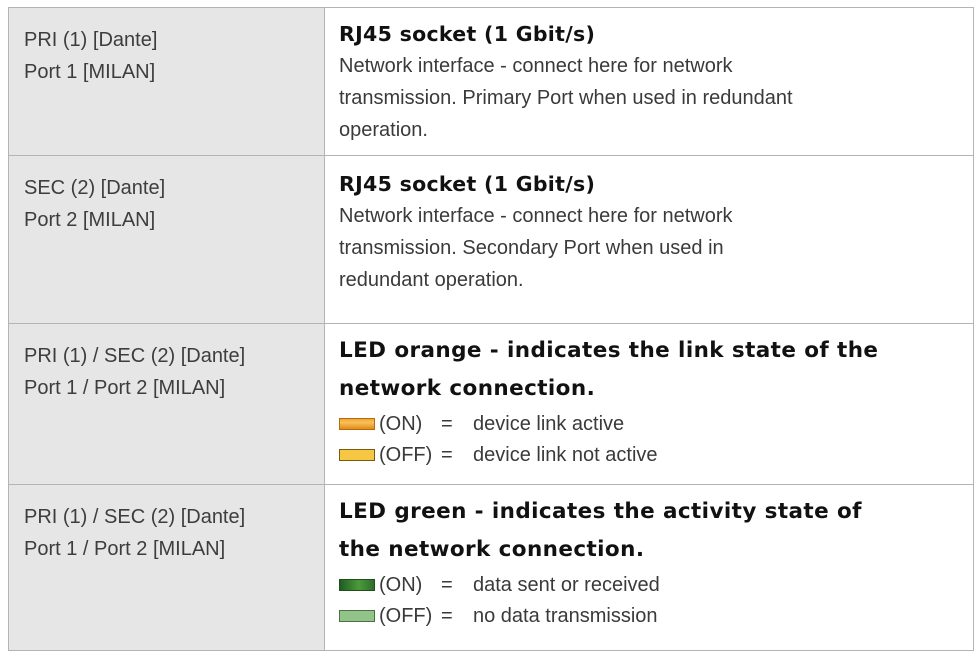 The width and height of the screenshot is (976, 651). I want to click on led-meaning: no data transmission, so click(565, 615).